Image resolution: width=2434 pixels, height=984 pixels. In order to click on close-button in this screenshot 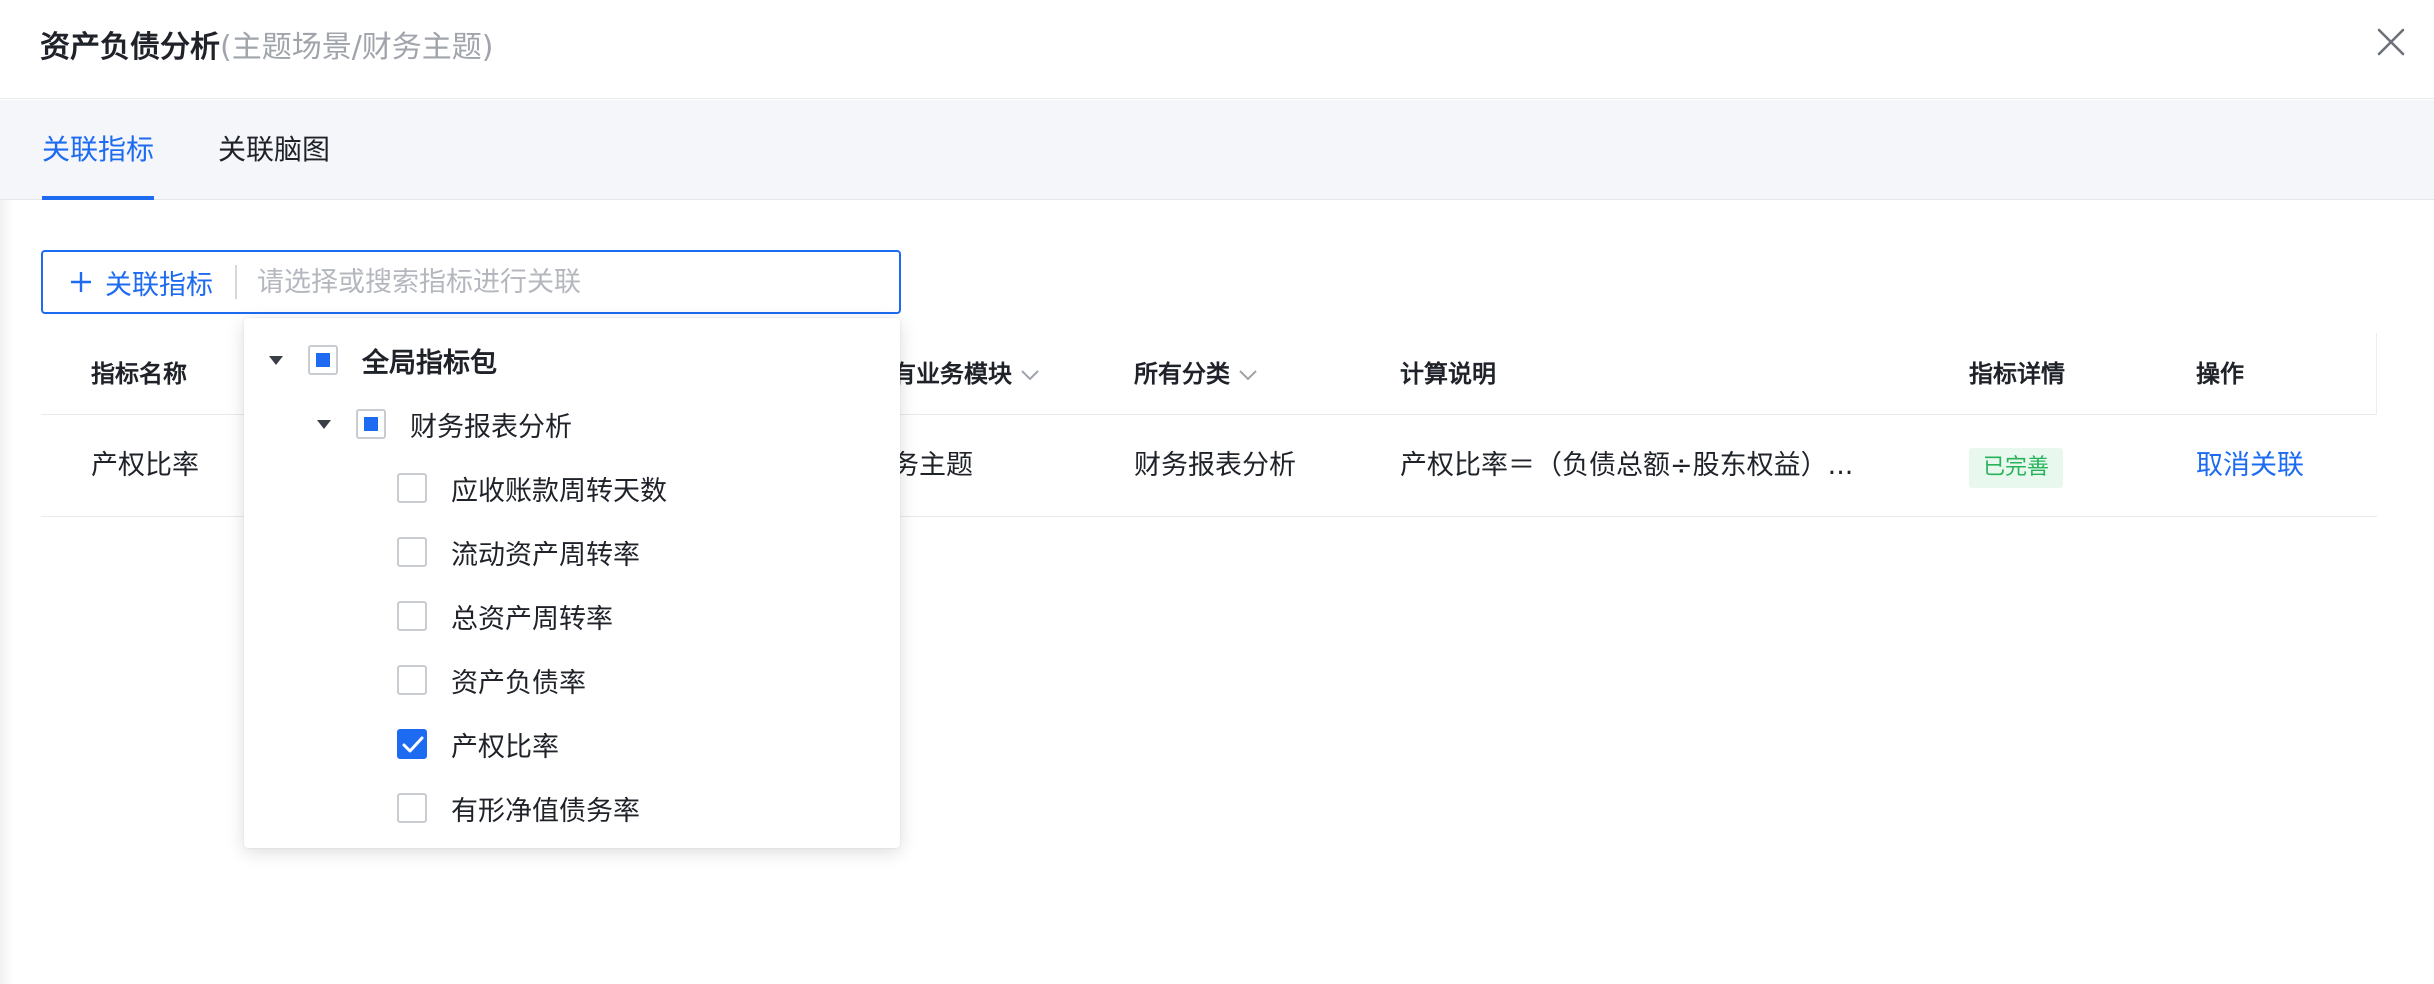, I will do `click(2391, 42)`.